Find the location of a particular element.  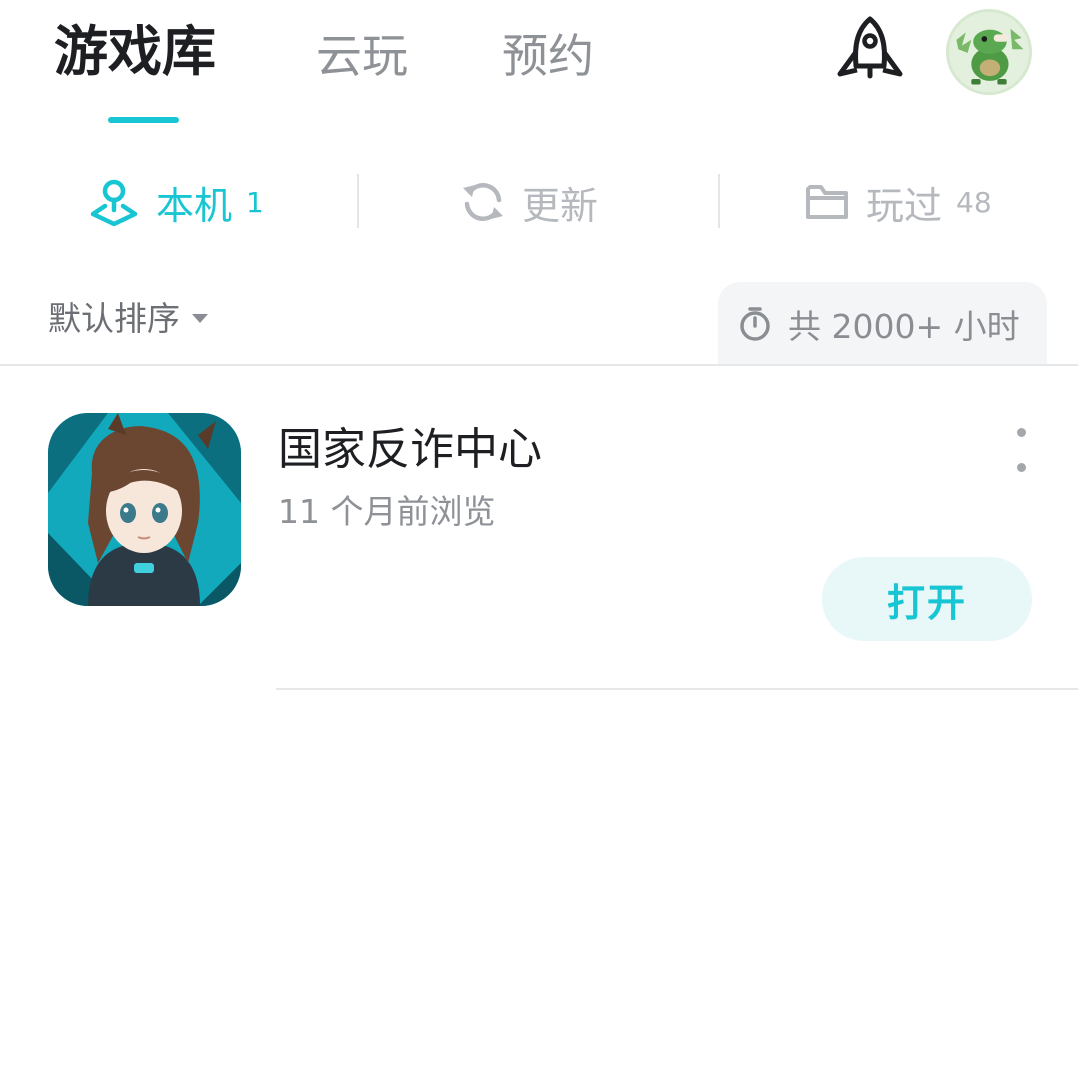

refresh-icon is located at coordinates (483, 202).